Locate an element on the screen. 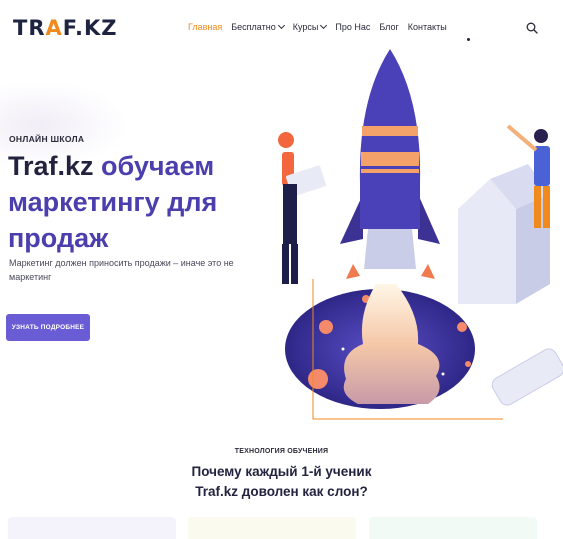 The width and height of the screenshot is (563, 539). logo: TRAF.KZ is located at coordinates (65, 28).